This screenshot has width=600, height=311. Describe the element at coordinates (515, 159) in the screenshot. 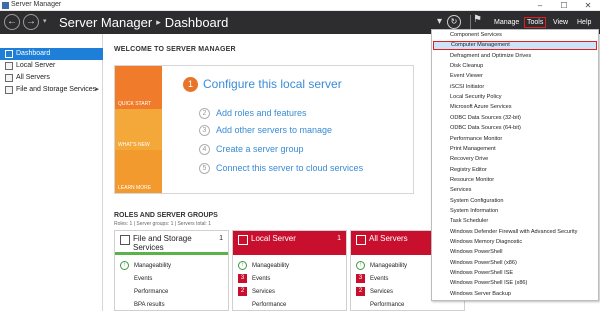

I see `tools-menu-item-recovery-drive: Recovery Drive` at that location.